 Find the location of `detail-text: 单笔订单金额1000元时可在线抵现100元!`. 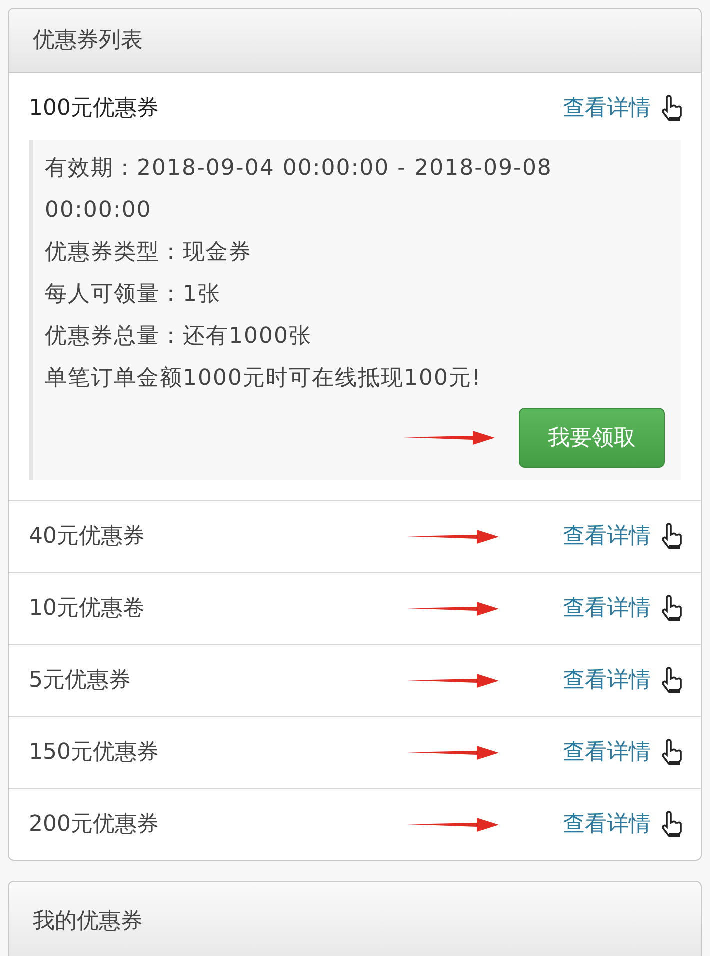

detail-text: 单笔订单金额1000元时可在线抵现100元! is located at coordinates (264, 379).